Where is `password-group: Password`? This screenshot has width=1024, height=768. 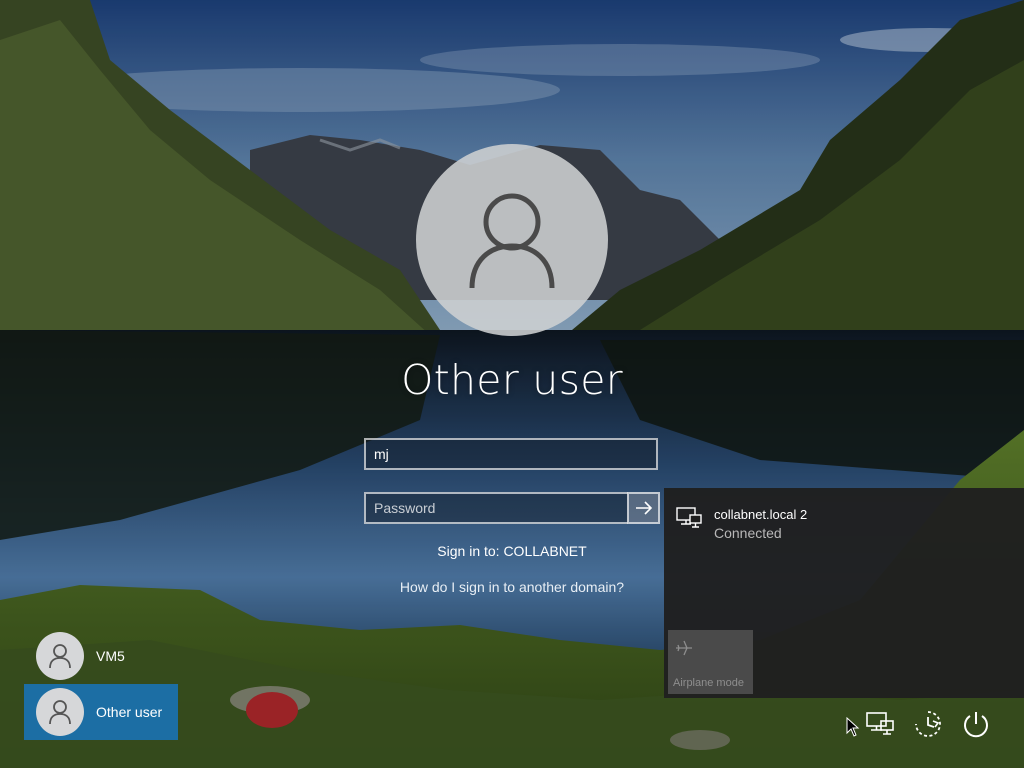 password-group: Password is located at coordinates (512, 508).